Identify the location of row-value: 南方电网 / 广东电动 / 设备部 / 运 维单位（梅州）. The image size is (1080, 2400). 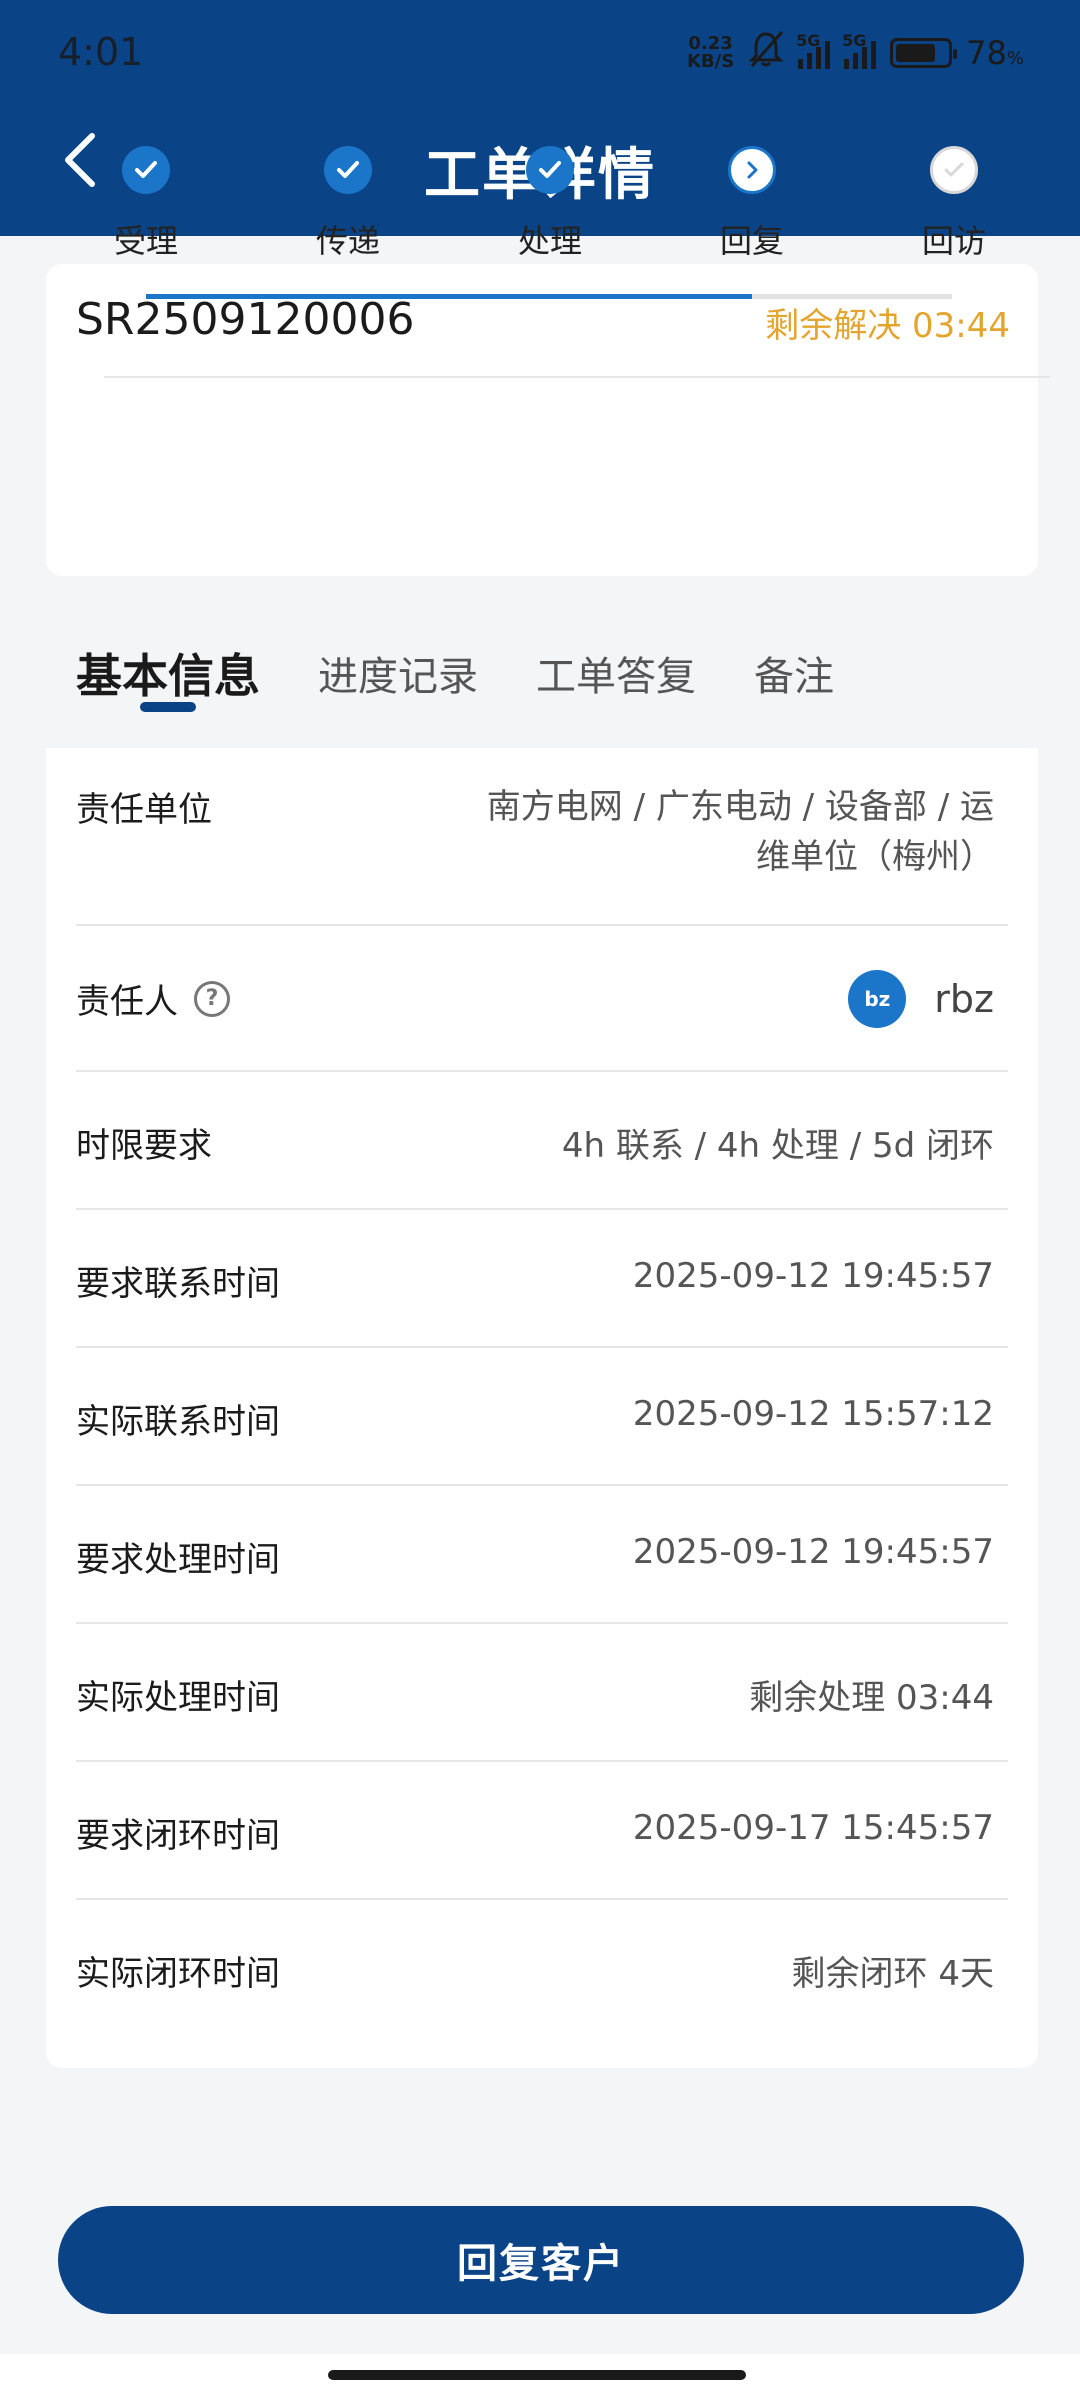
(740, 832).